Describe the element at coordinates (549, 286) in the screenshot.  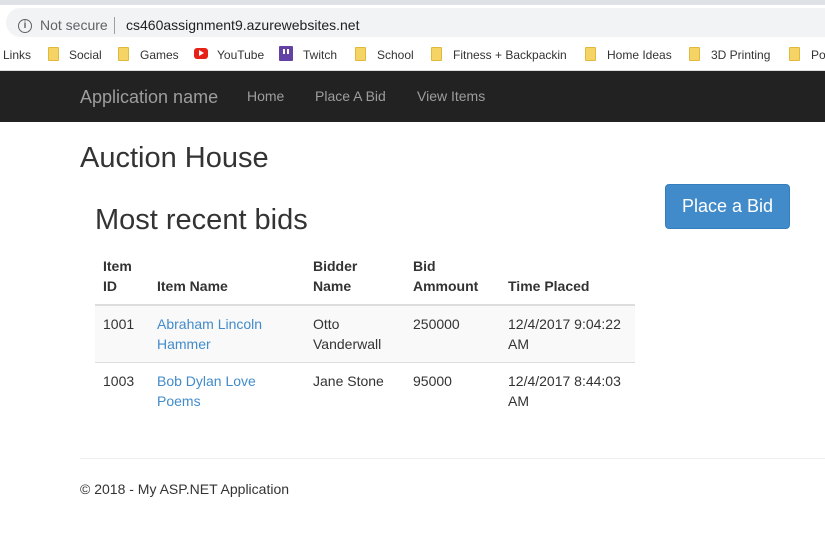
I see `header-line: Time Placed` at that location.